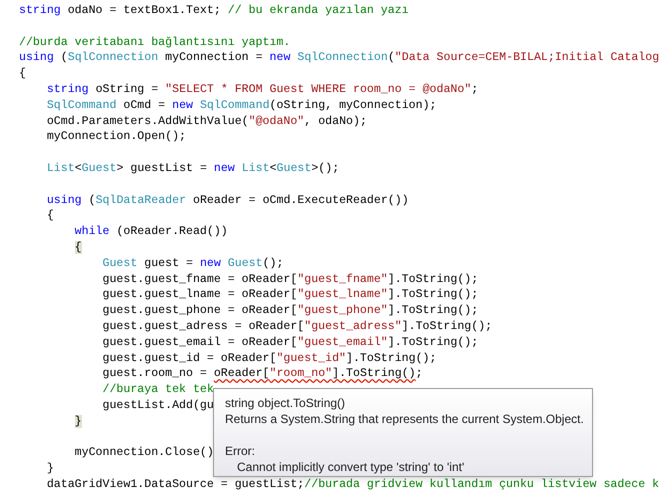  What do you see at coordinates (311, 358) in the screenshot?
I see `code-text: "guest_id"` at bounding box center [311, 358].